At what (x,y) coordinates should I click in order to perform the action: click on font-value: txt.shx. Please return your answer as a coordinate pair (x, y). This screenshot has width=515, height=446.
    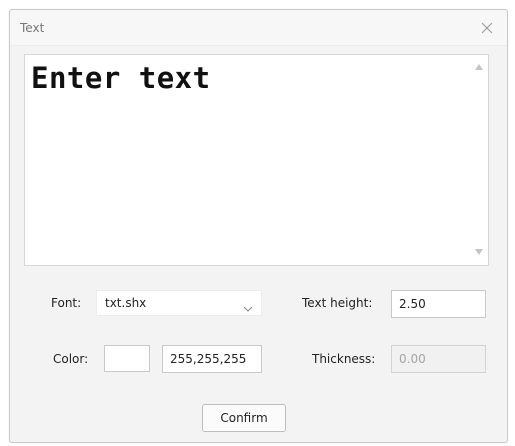
    Looking at the image, I should click on (126, 303).